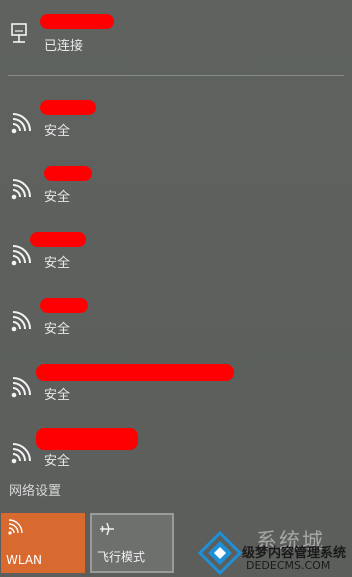  I want to click on watermark-url: DEDECMS.COM, so click(288, 565).